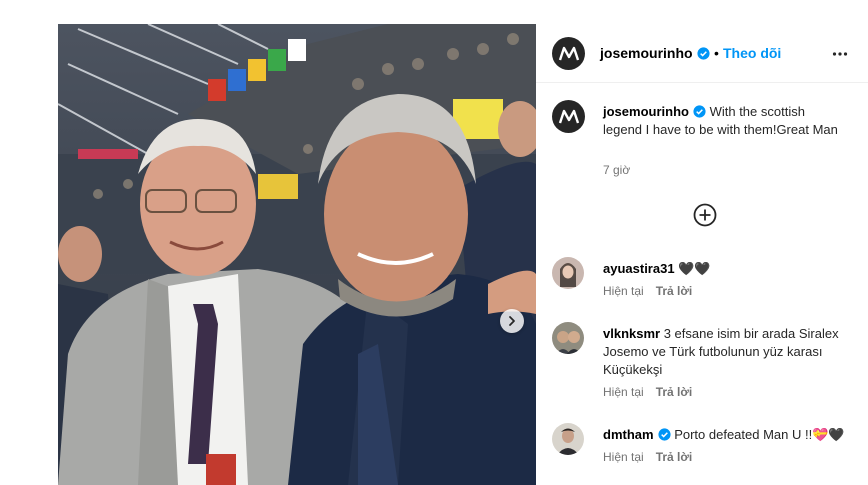 Image resolution: width=868 pixels, height=485 pixels. Describe the element at coordinates (752, 53) in the screenshot. I see `follow-button: Theo dõi` at that location.